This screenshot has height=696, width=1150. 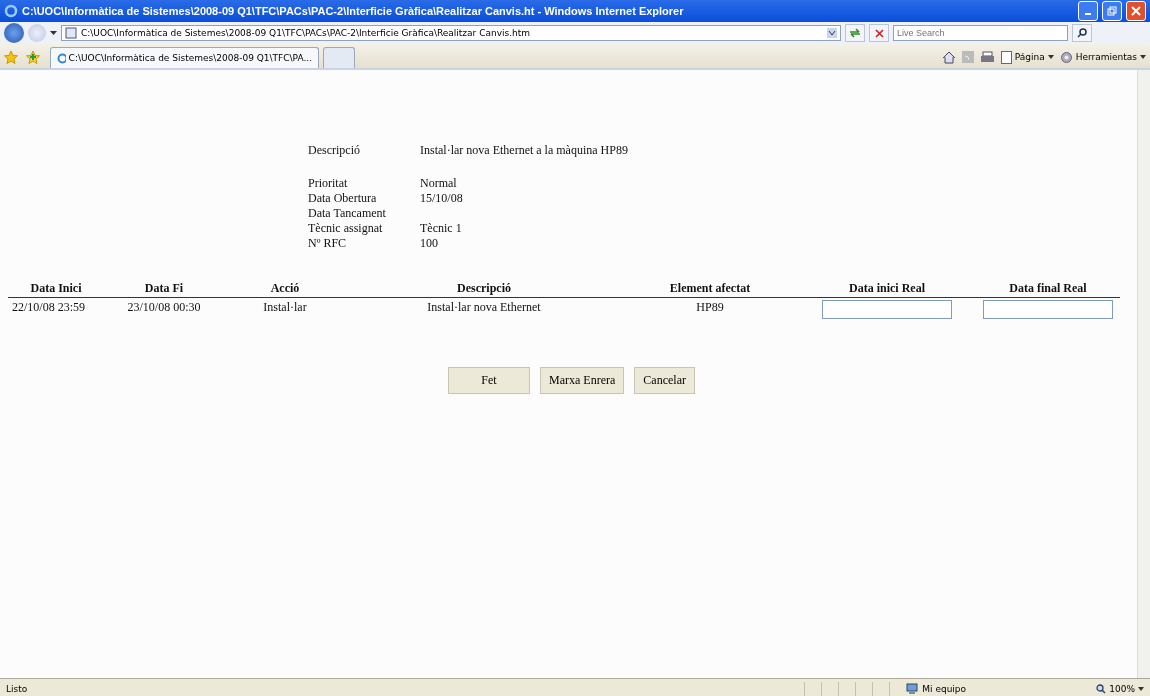 What do you see at coordinates (1143, 374) in the screenshot?
I see `scrollbar` at bounding box center [1143, 374].